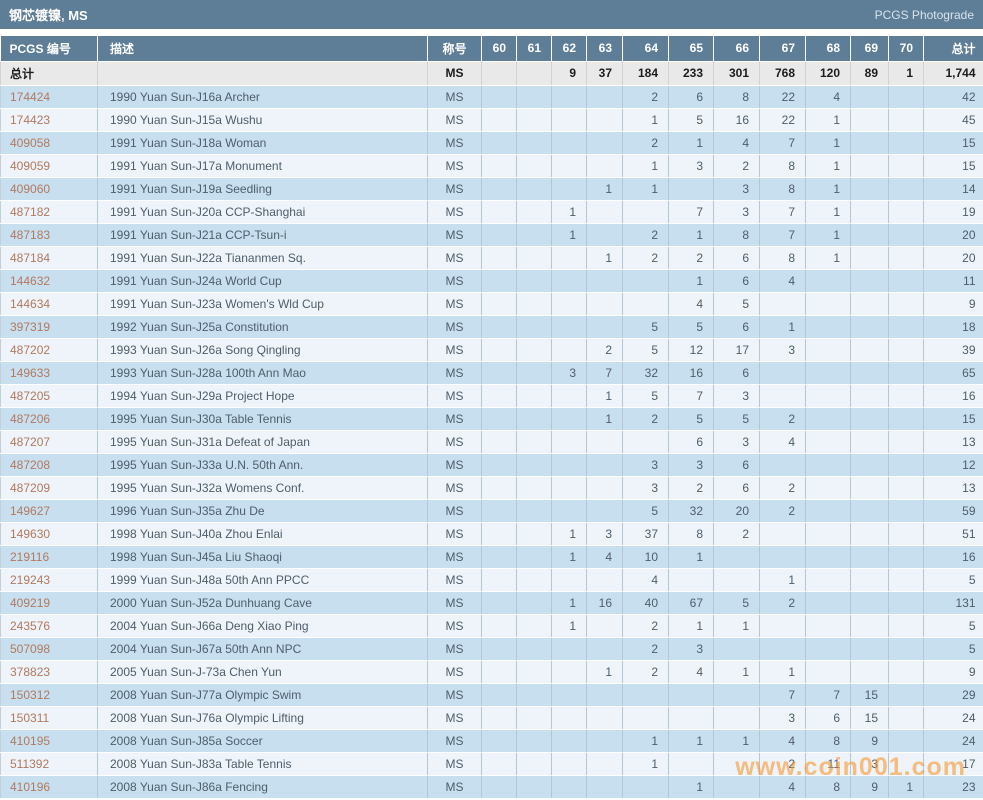  I want to click on grade-64-count: 5, so click(645, 511).